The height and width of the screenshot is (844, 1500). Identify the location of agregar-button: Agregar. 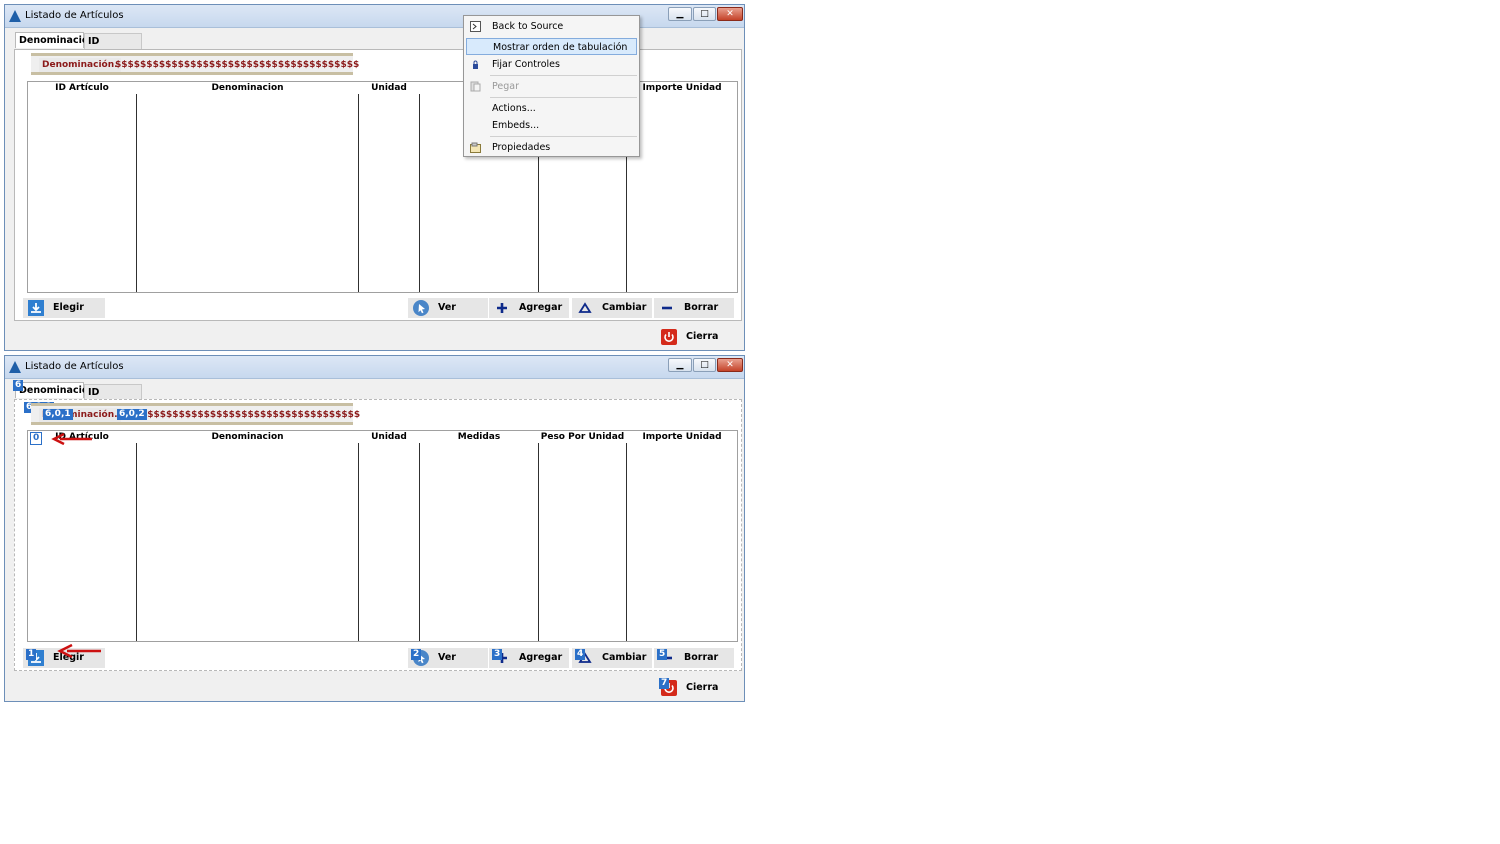
(529, 308).